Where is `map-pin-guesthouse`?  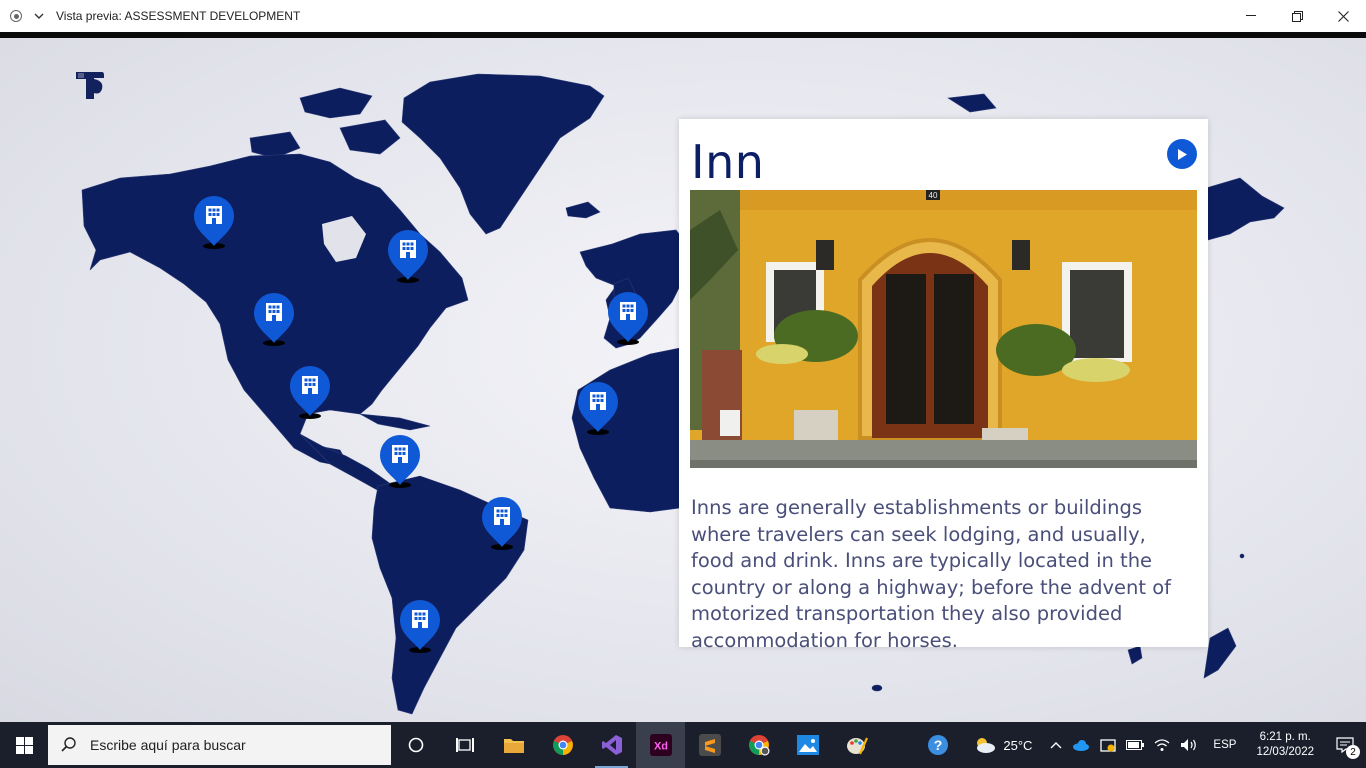
map-pin-guesthouse is located at coordinates (598, 409).